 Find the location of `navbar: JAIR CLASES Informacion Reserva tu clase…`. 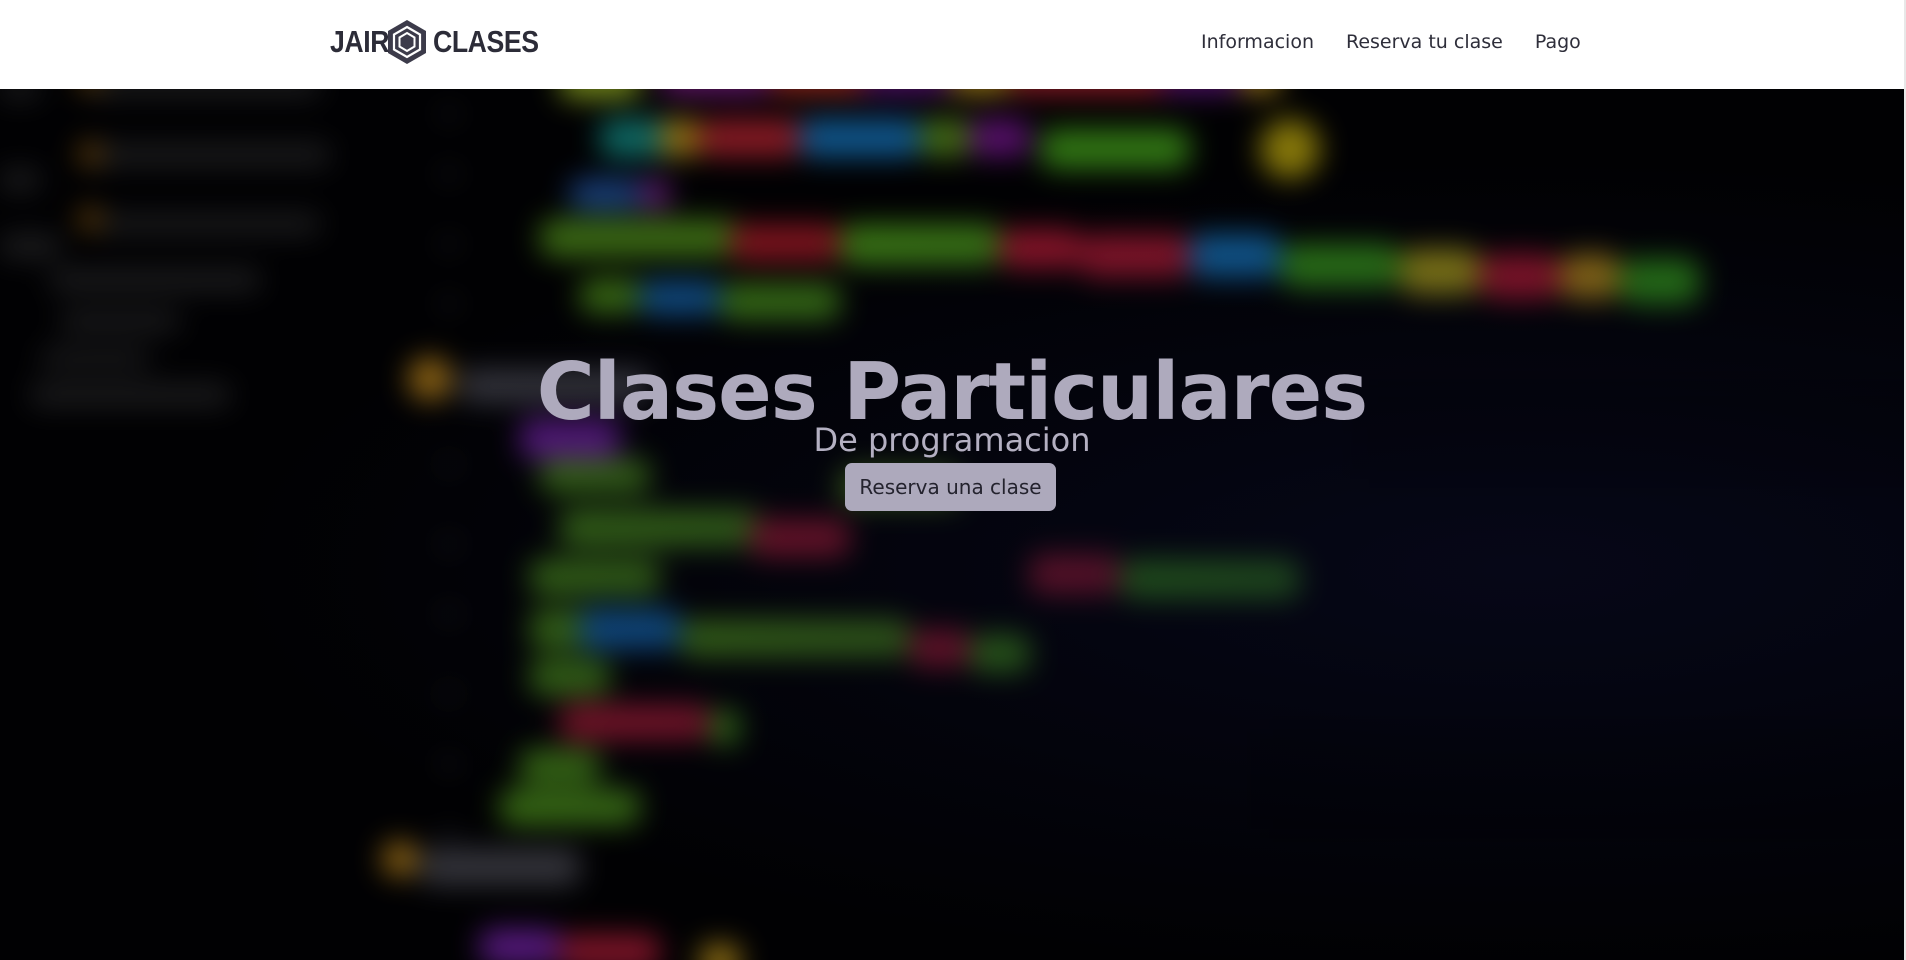

navbar: JAIR CLASES Informacion Reserva tu clase… is located at coordinates (952, 44).